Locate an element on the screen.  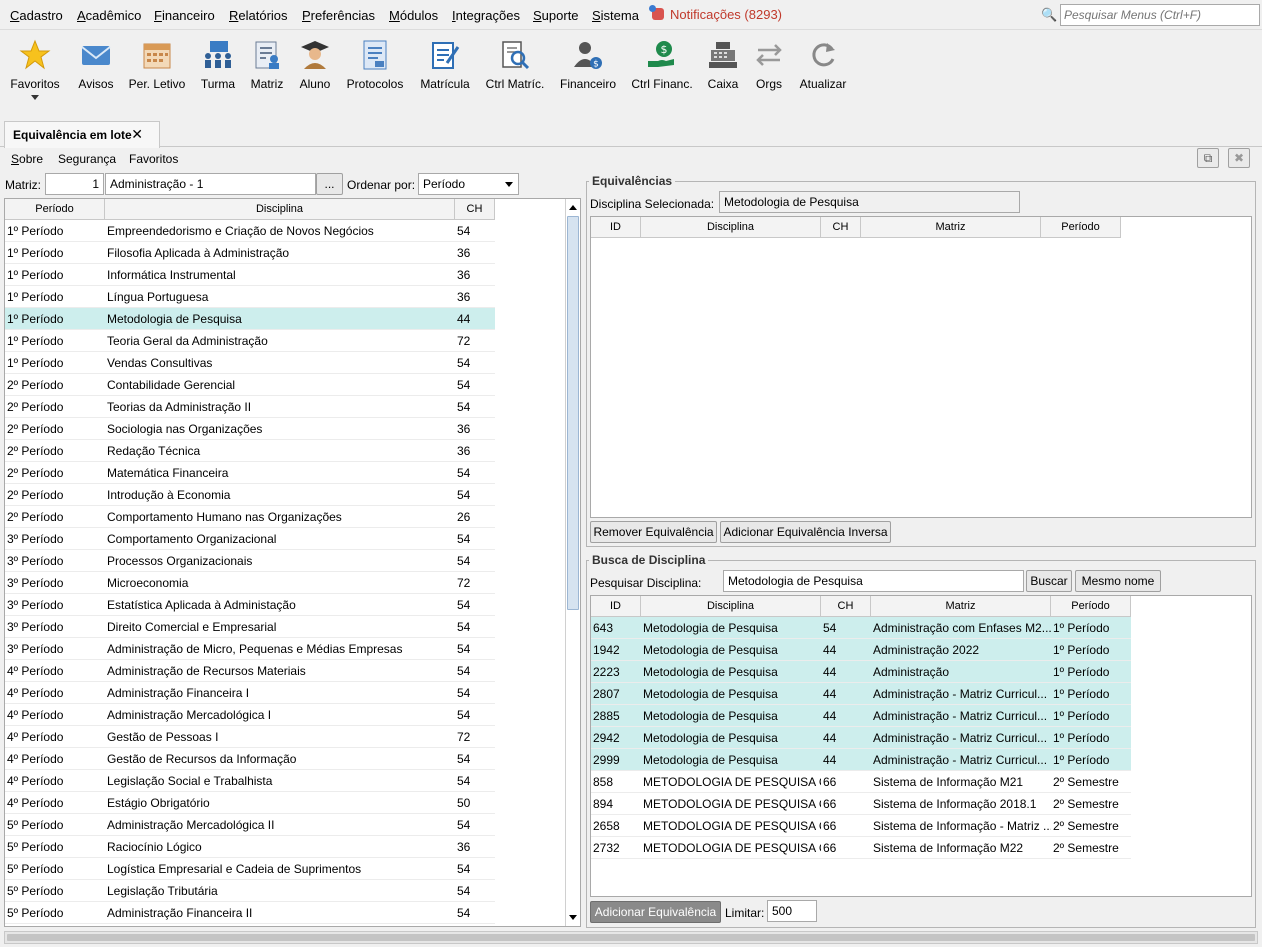
menu-financeiro: Financeiro is located at coordinates (184, 15).